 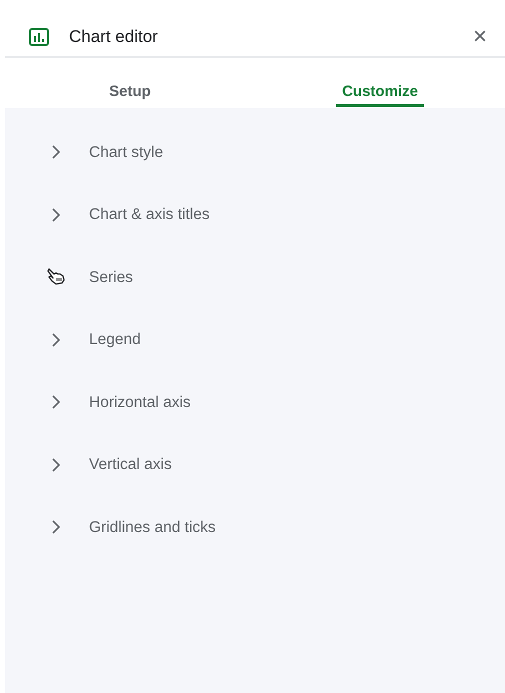 I want to click on section-item: Legend, so click(x=155, y=339).